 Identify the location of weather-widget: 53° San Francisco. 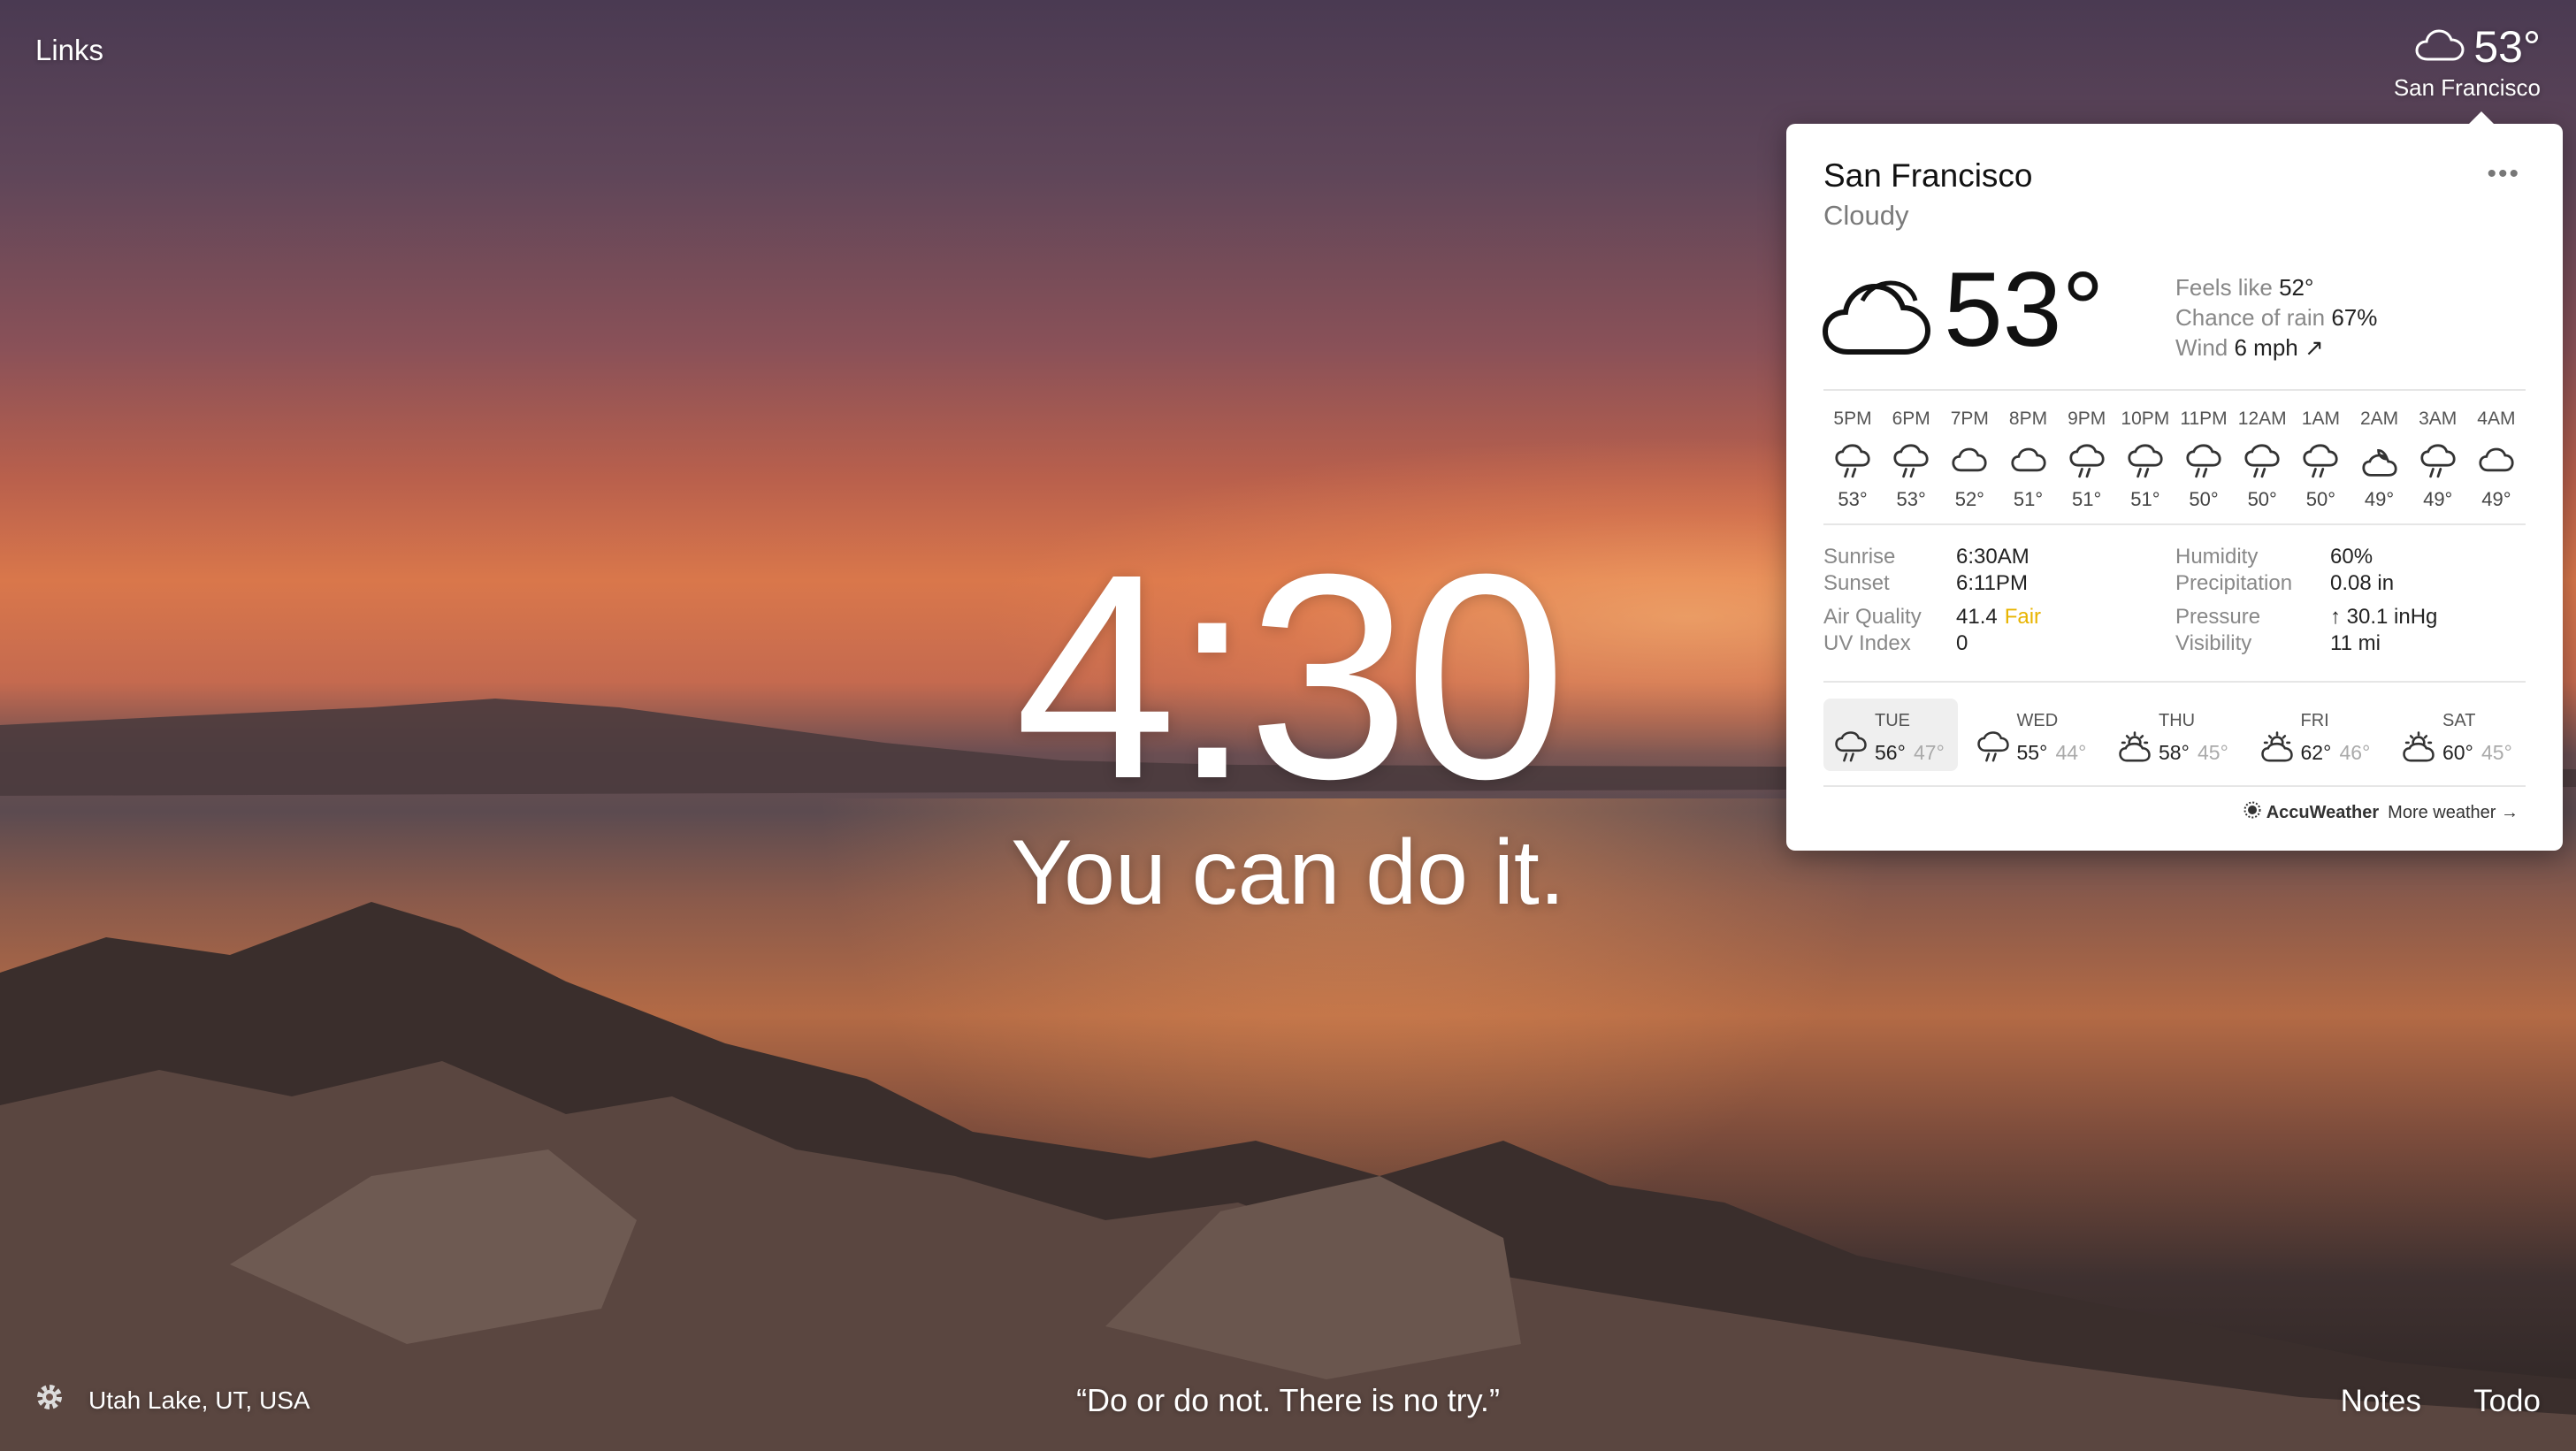
(2467, 62).